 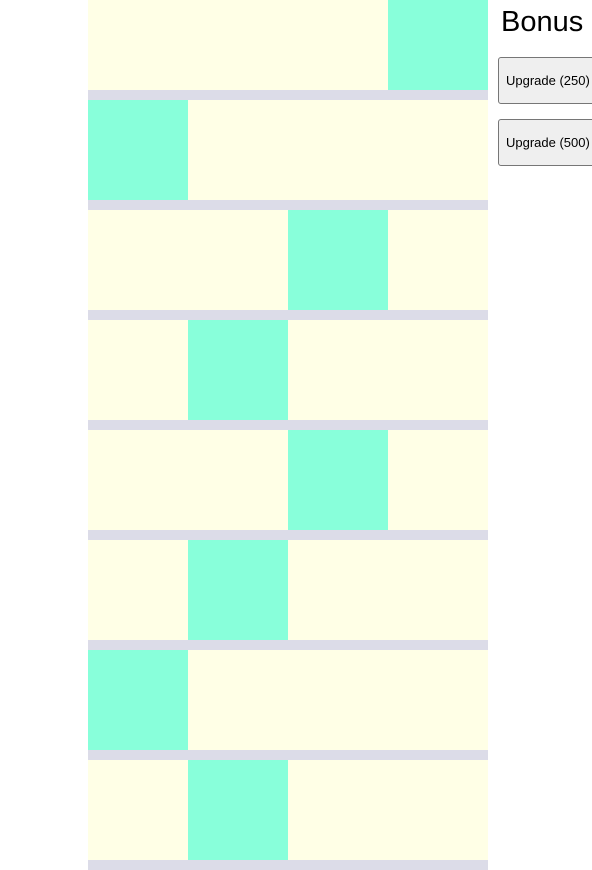 I want to click on upgrade-250-button: Upgrade (250), so click(x=545, y=80).